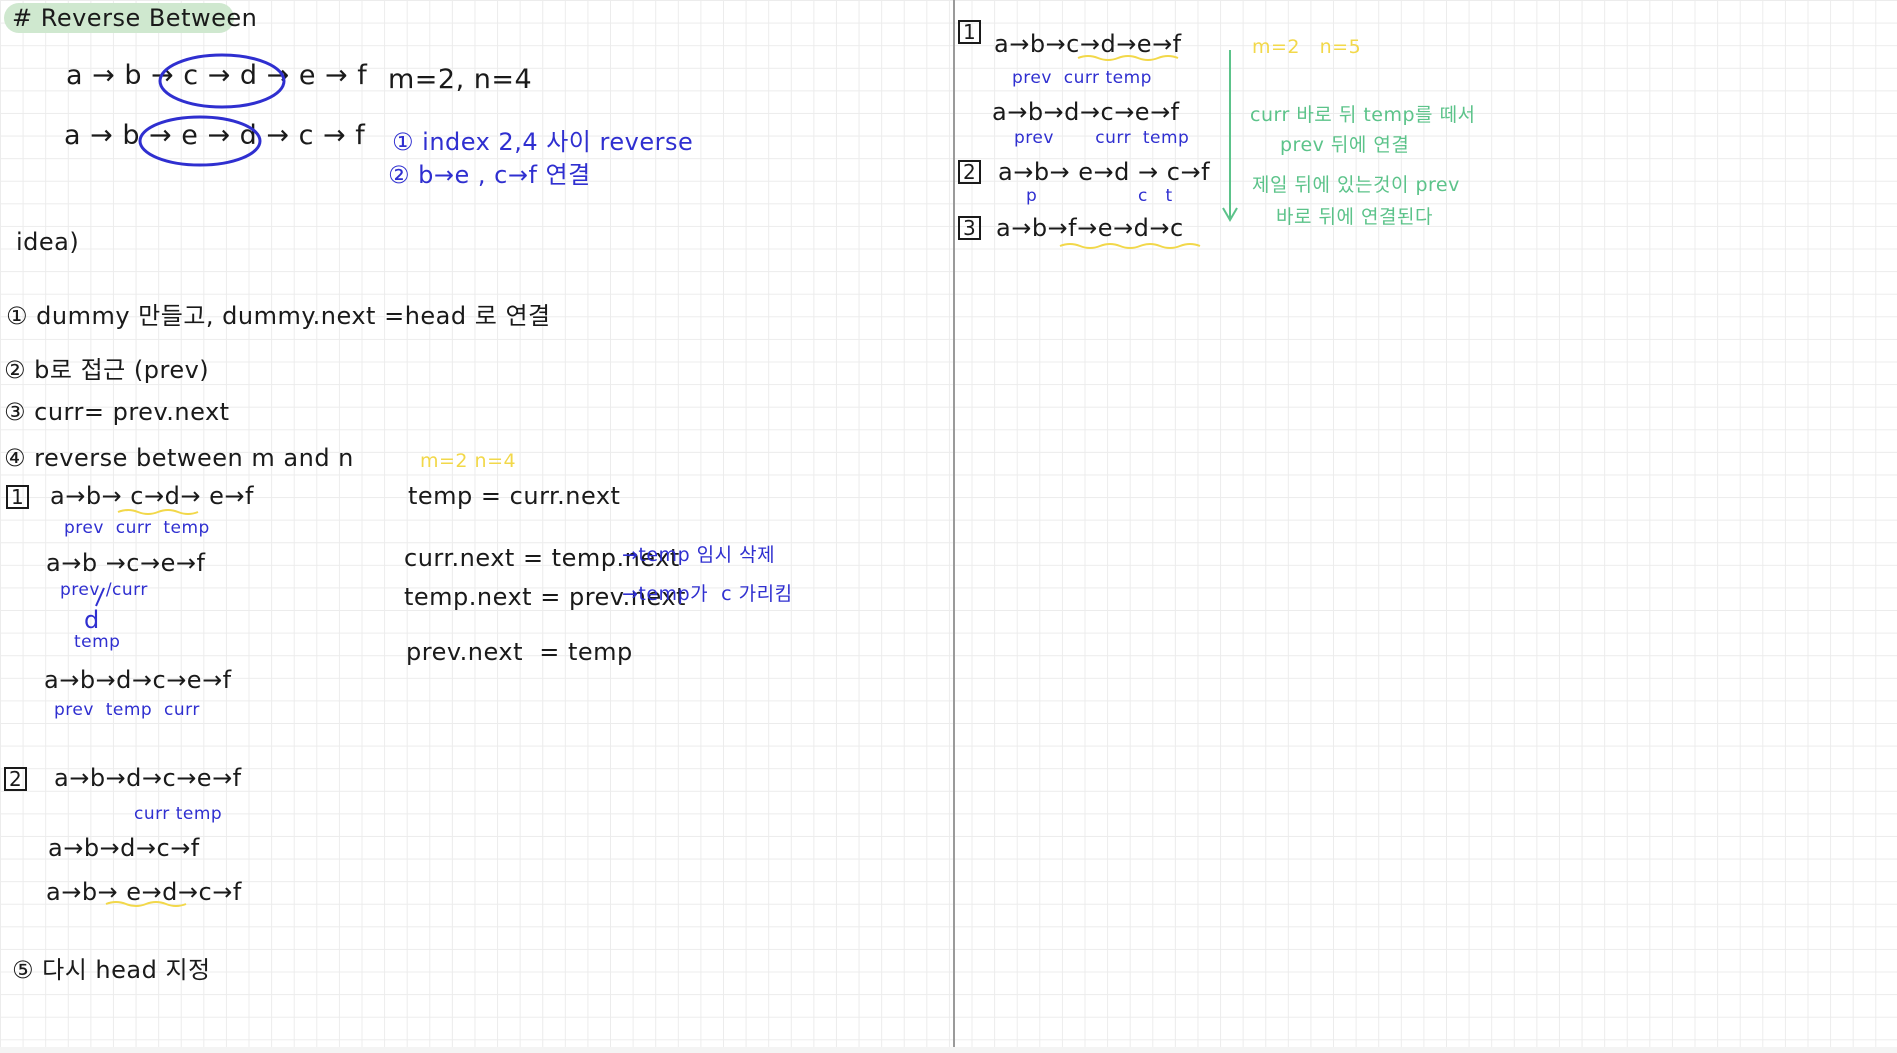 The height and width of the screenshot is (1053, 1897). What do you see at coordinates (146, 904) in the screenshot?
I see `underline-iter2` at bounding box center [146, 904].